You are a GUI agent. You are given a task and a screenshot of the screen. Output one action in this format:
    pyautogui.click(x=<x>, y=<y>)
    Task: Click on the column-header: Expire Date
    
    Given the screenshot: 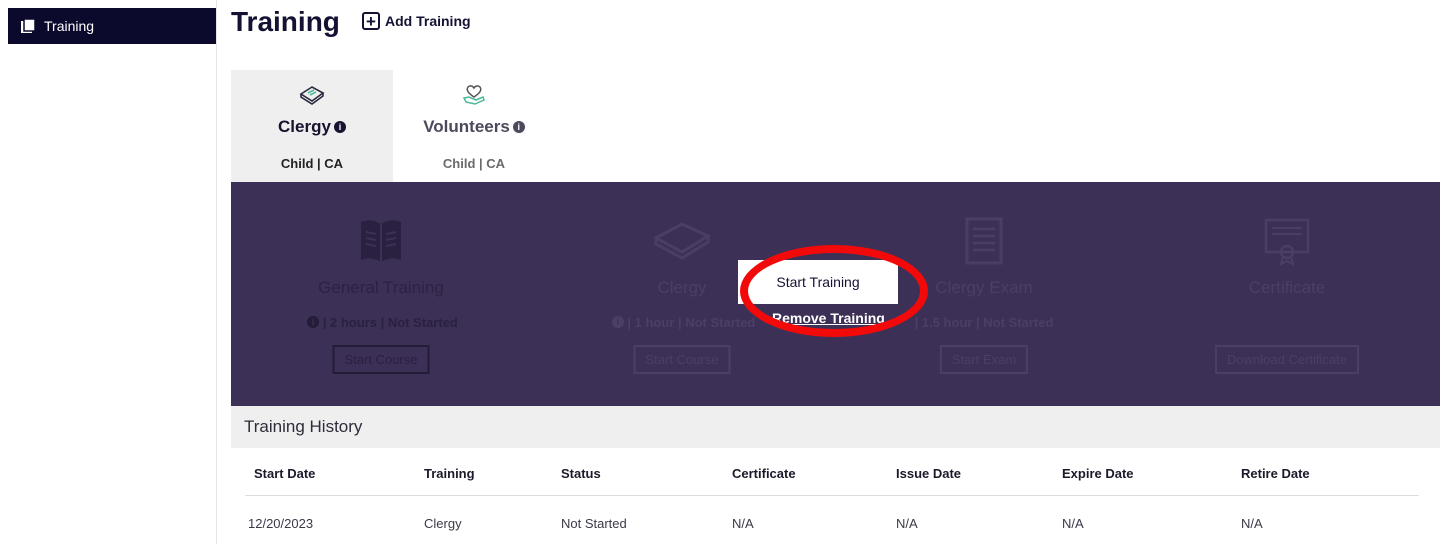 What is the action you would take?
    pyautogui.click(x=1098, y=473)
    